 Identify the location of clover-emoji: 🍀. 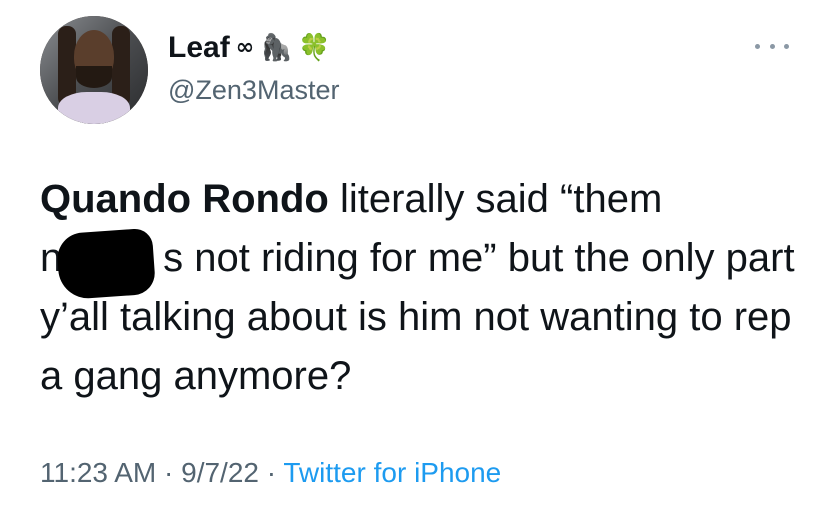
(314, 48).